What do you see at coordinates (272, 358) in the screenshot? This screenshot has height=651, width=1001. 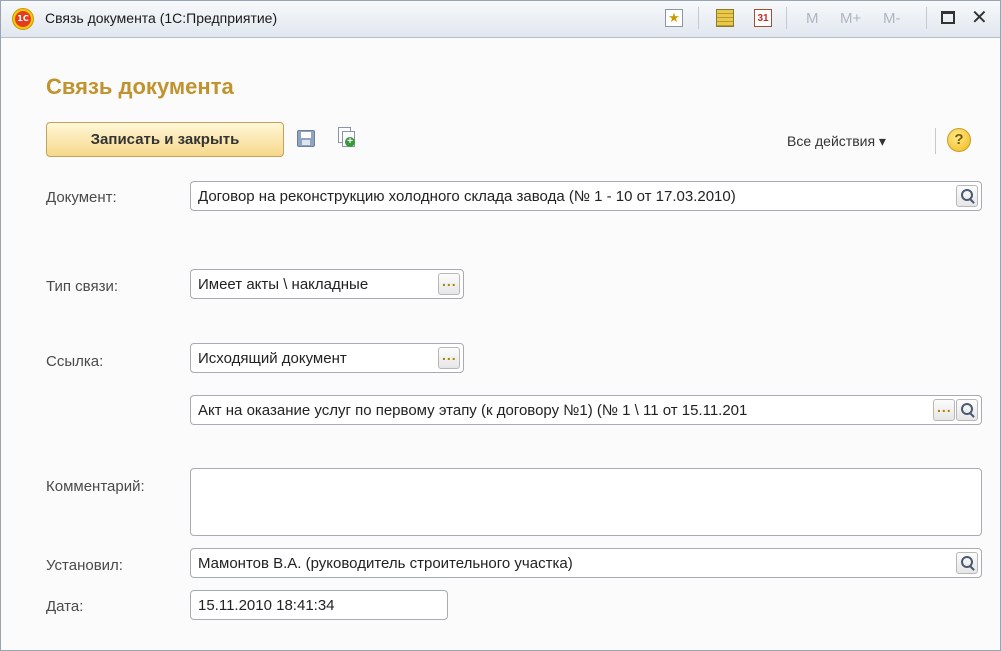 I see `link-type-document-value: Исходящий документ` at bounding box center [272, 358].